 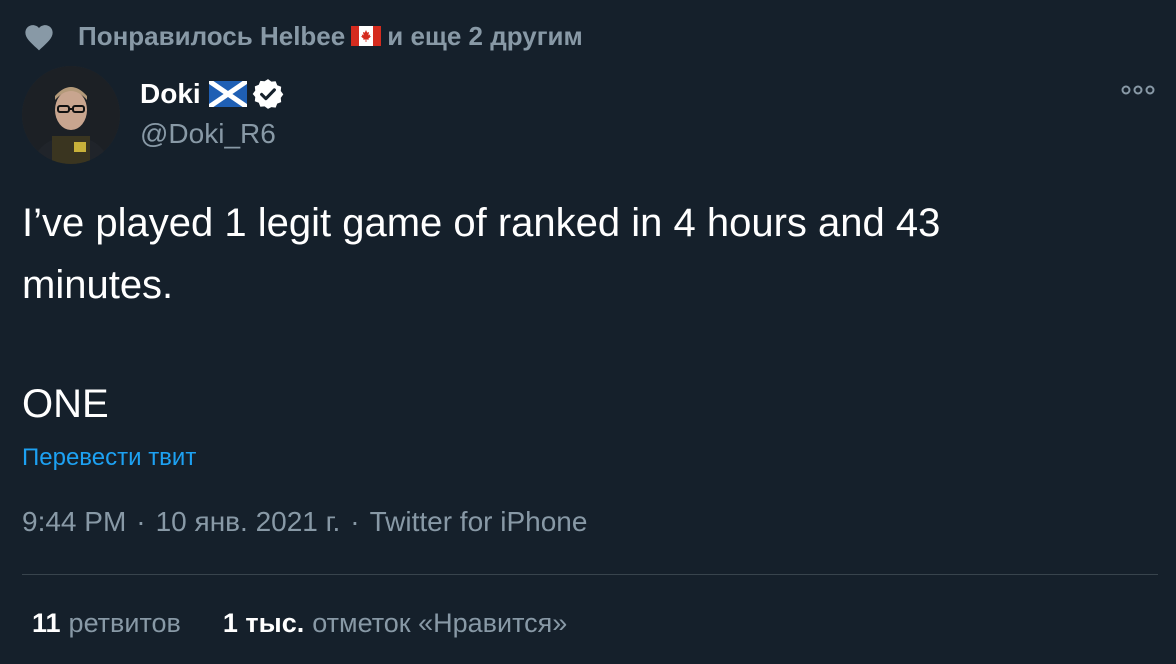 I want to click on avatar-image, so click(x=71, y=115).